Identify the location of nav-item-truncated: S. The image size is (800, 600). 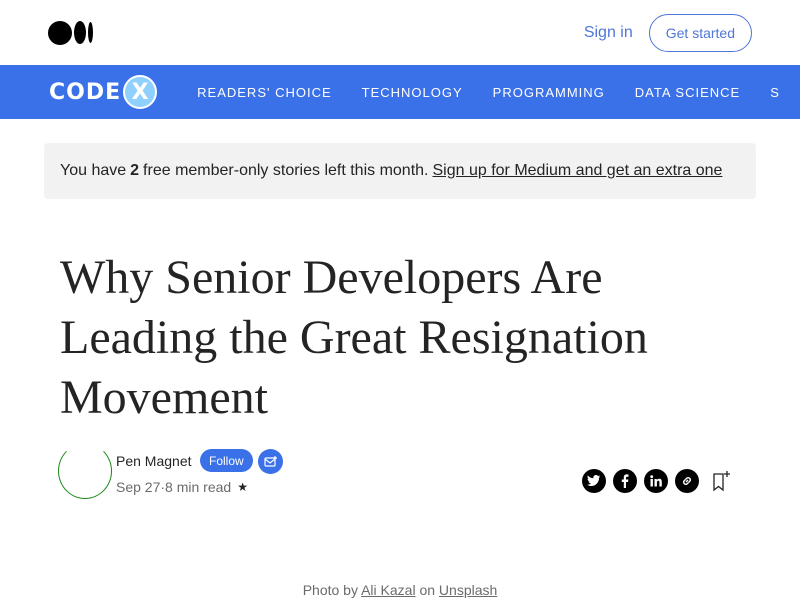
(775, 92).